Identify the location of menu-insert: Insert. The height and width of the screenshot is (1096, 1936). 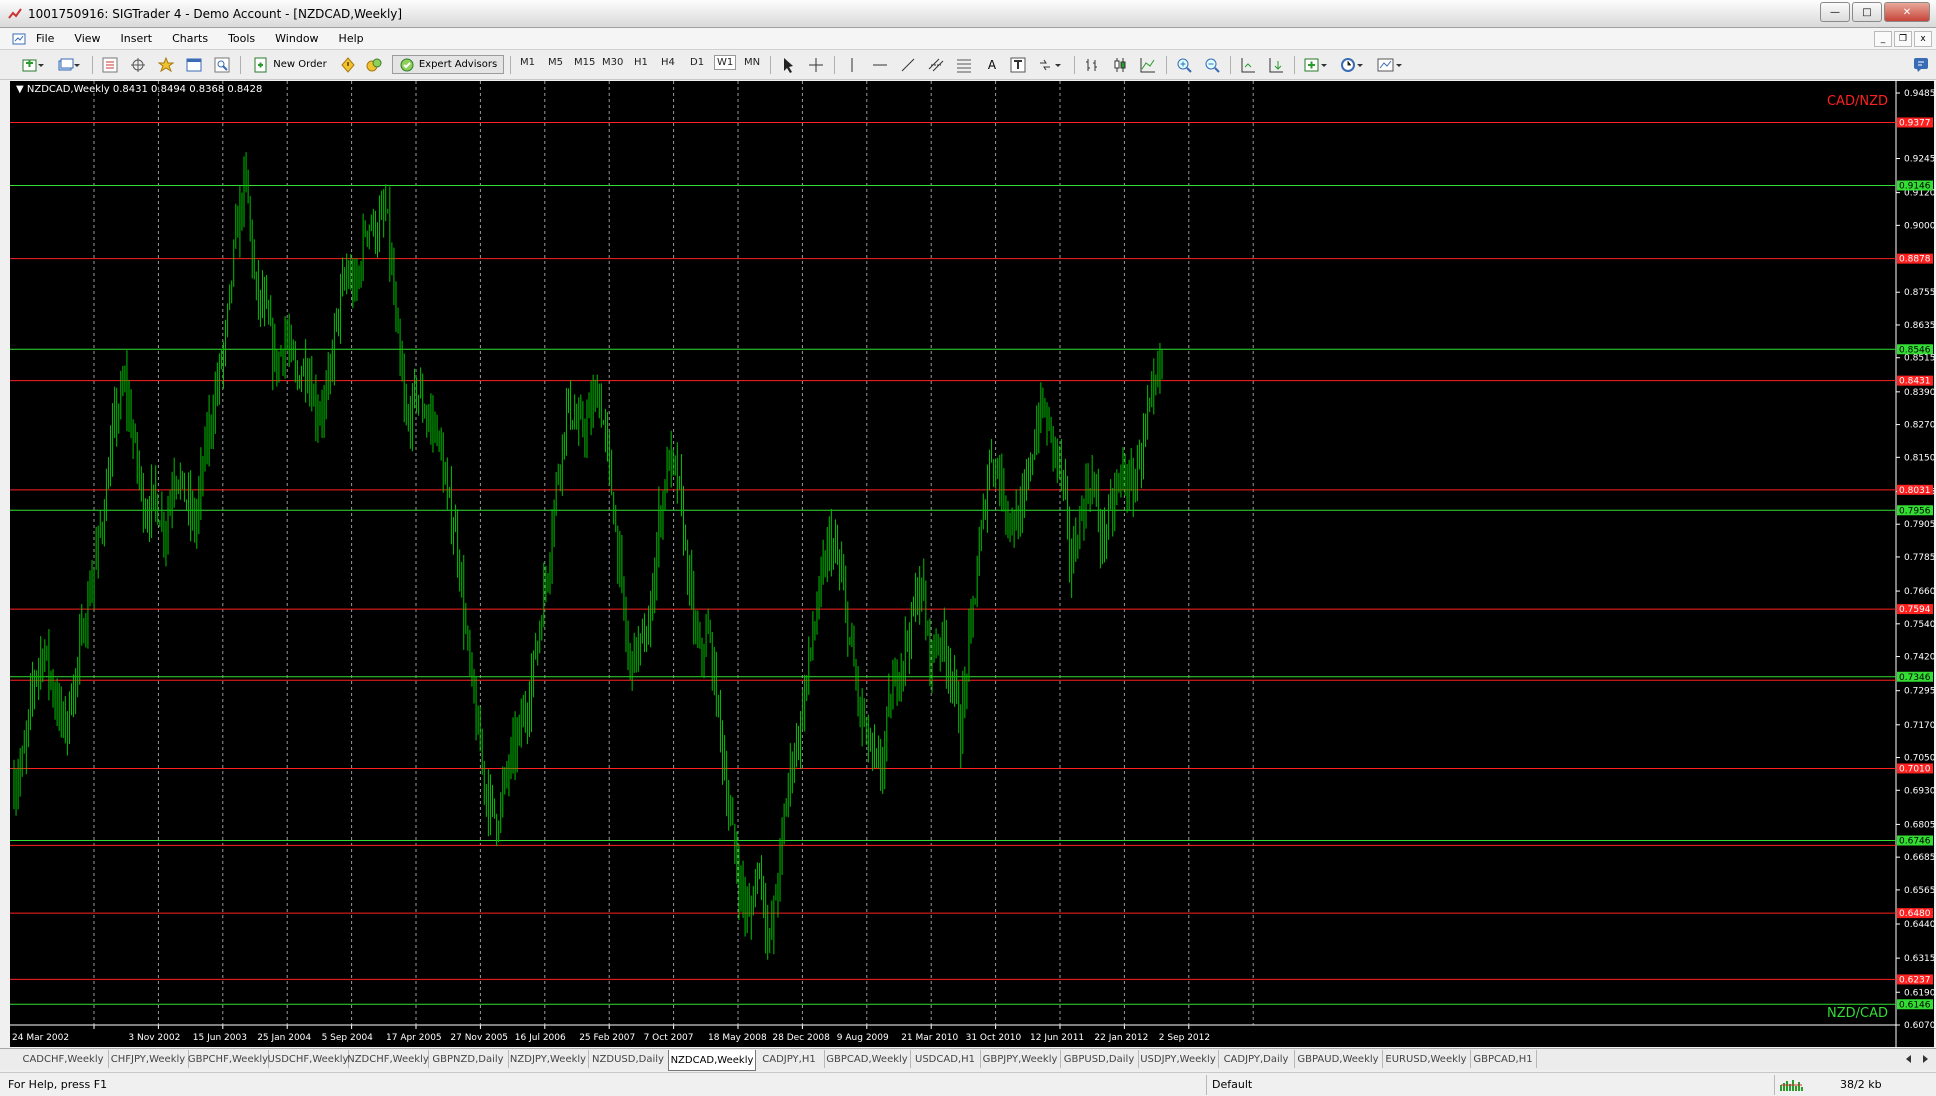
(137, 38).